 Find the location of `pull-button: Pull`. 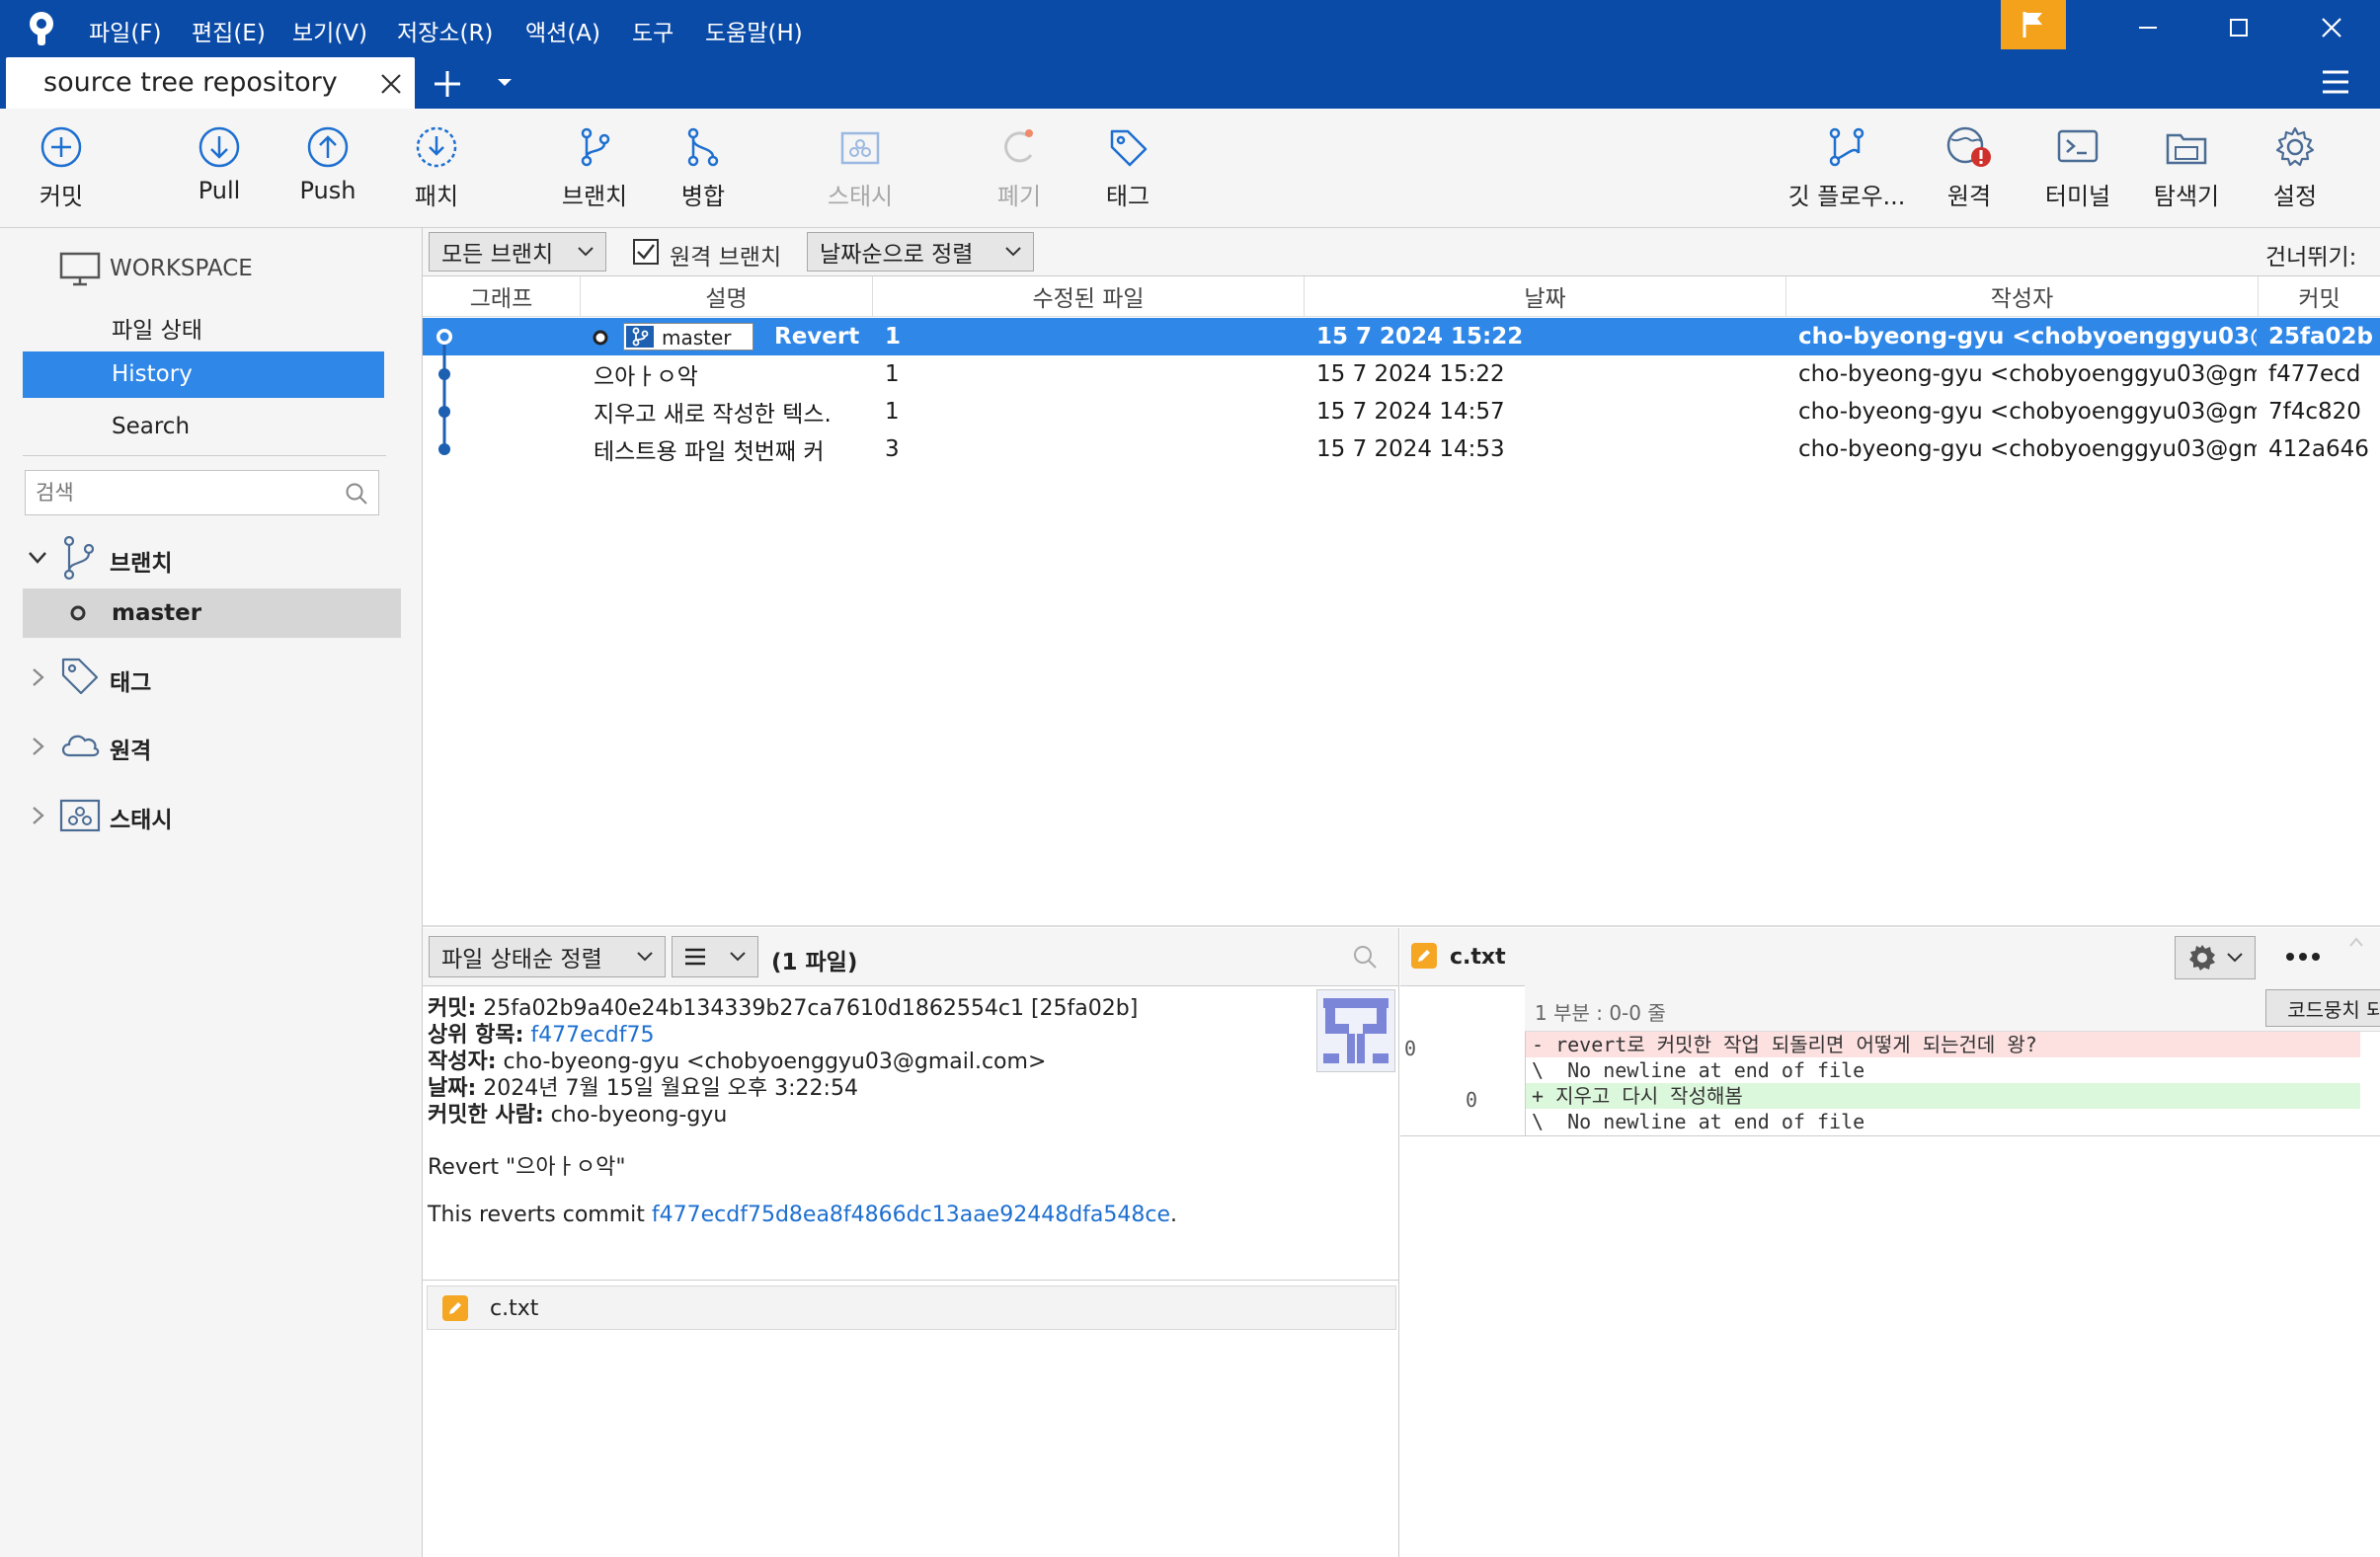

pull-button: Pull is located at coordinates (219, 168).